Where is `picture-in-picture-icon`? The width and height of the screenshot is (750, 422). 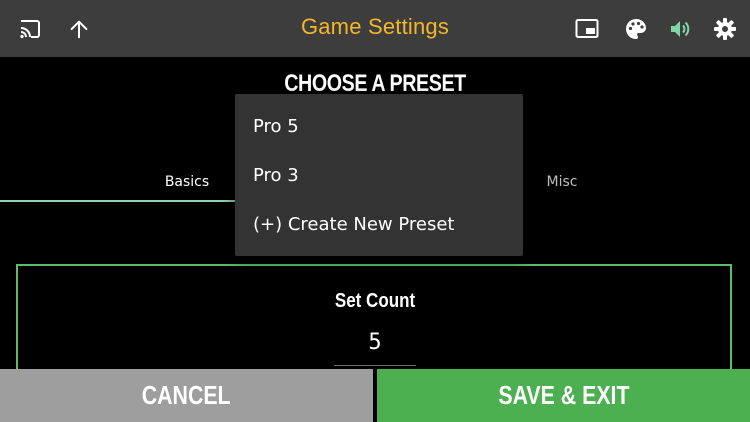 picture-in-picture-icon is located at coordinates (587, 29).